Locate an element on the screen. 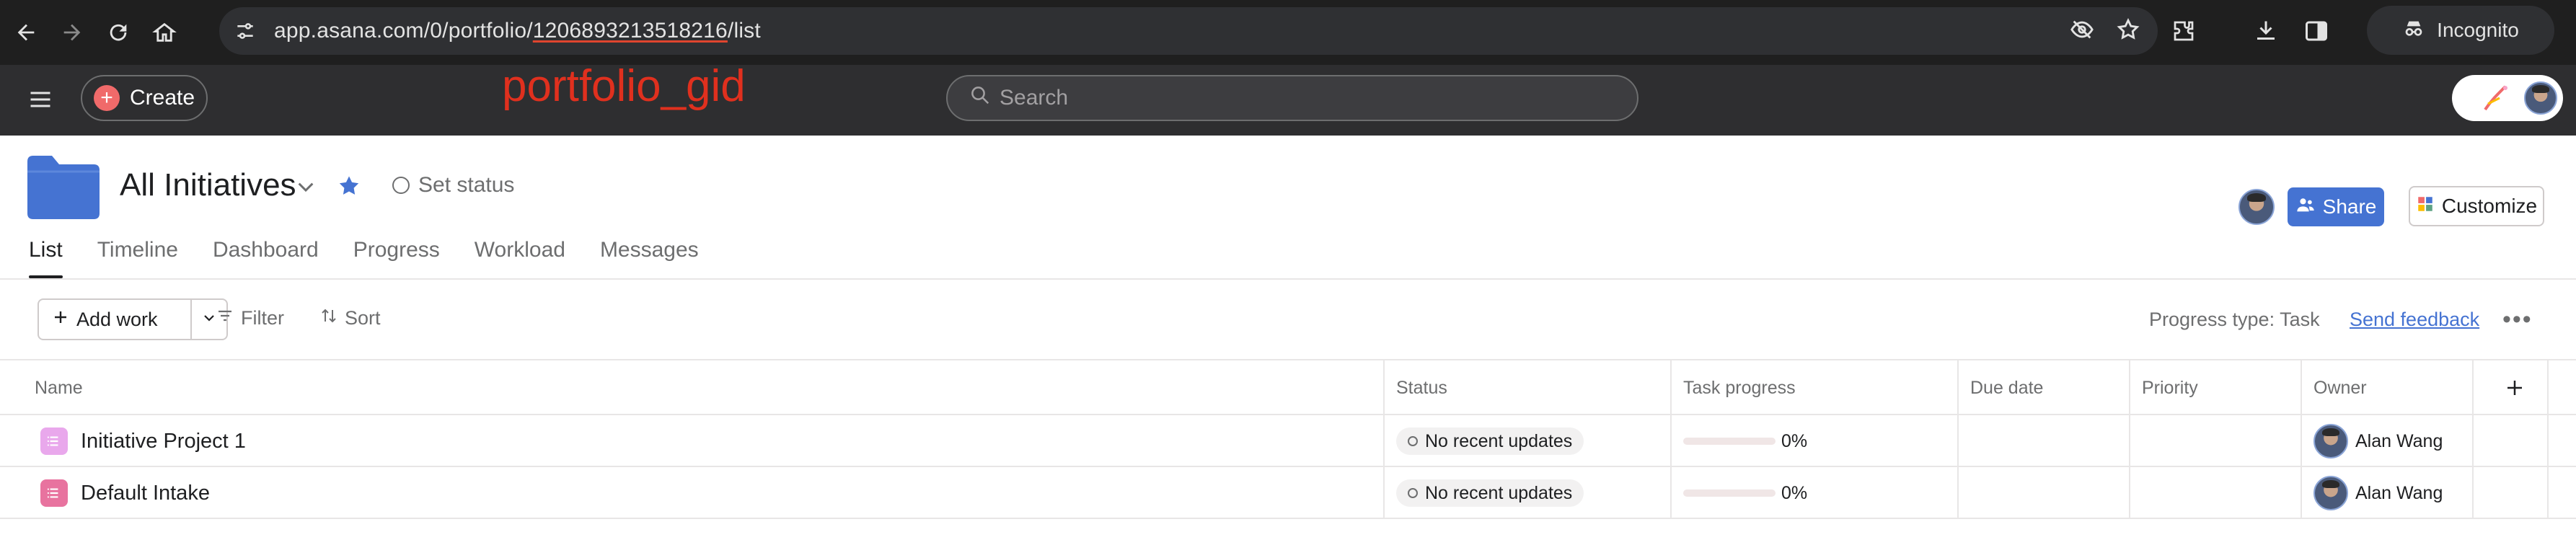 This screenshot has width=2576, height=545. bookmark-star-icon is located at coordinates (2128, 31).